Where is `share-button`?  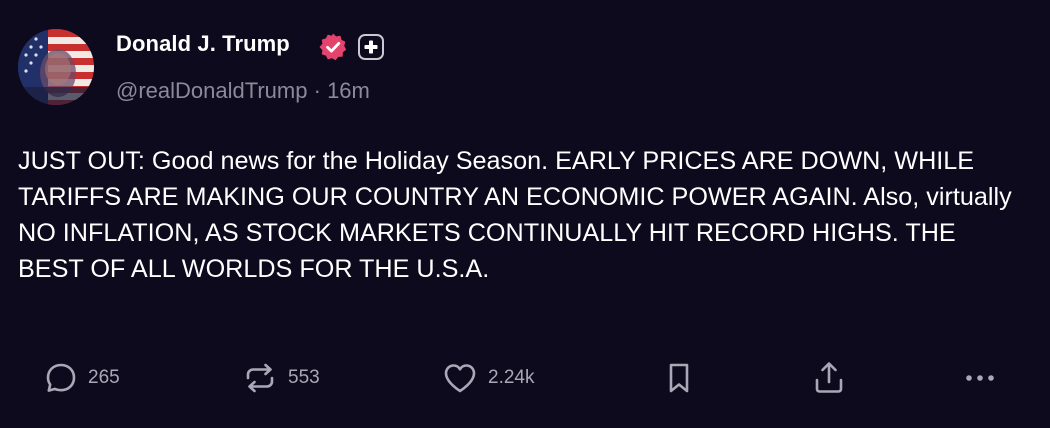 share-button is located at coordinates (829, 378).